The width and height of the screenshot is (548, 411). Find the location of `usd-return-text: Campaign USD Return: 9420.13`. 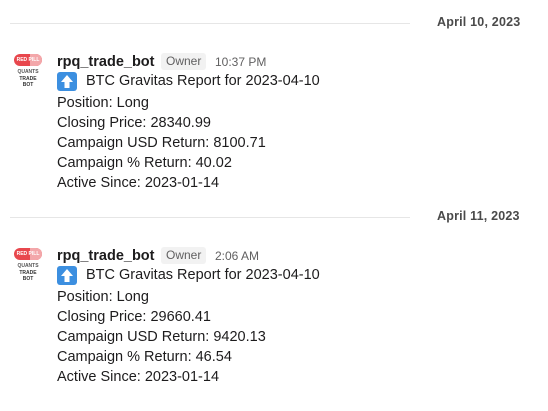

usd-return-text: Campaign USD Return: 9420.13 is located at coordinates (161, 337).